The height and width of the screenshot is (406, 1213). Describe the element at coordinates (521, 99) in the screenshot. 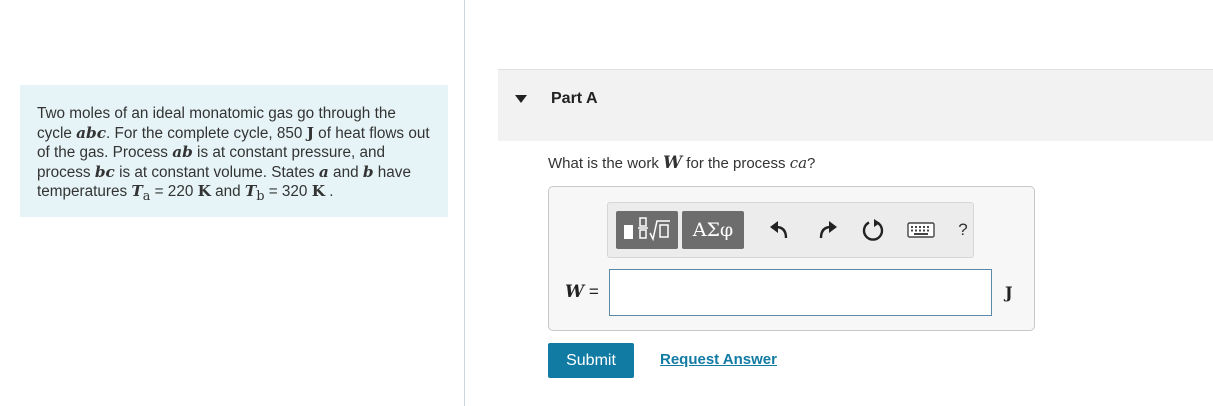

I see `collapse-triangle-icon` at that location.